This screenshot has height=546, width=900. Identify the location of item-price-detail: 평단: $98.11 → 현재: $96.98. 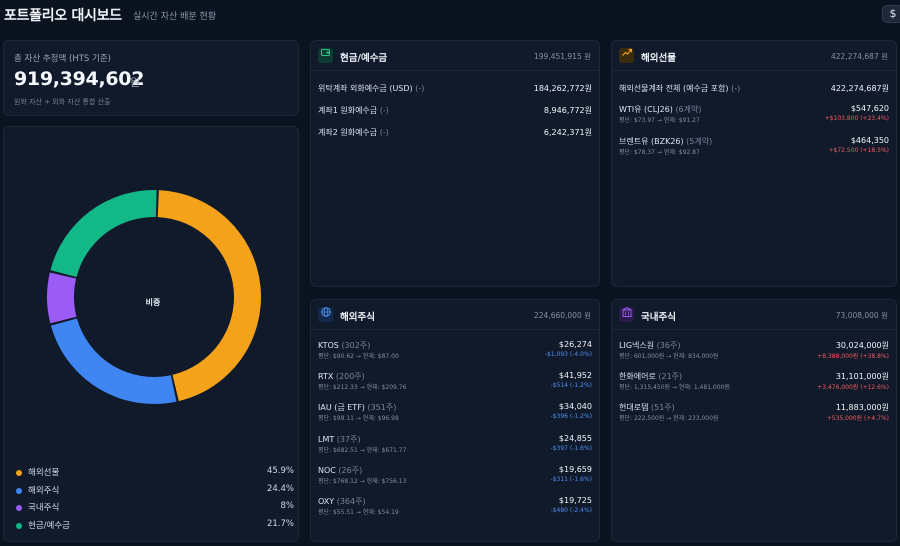
(358, 418).